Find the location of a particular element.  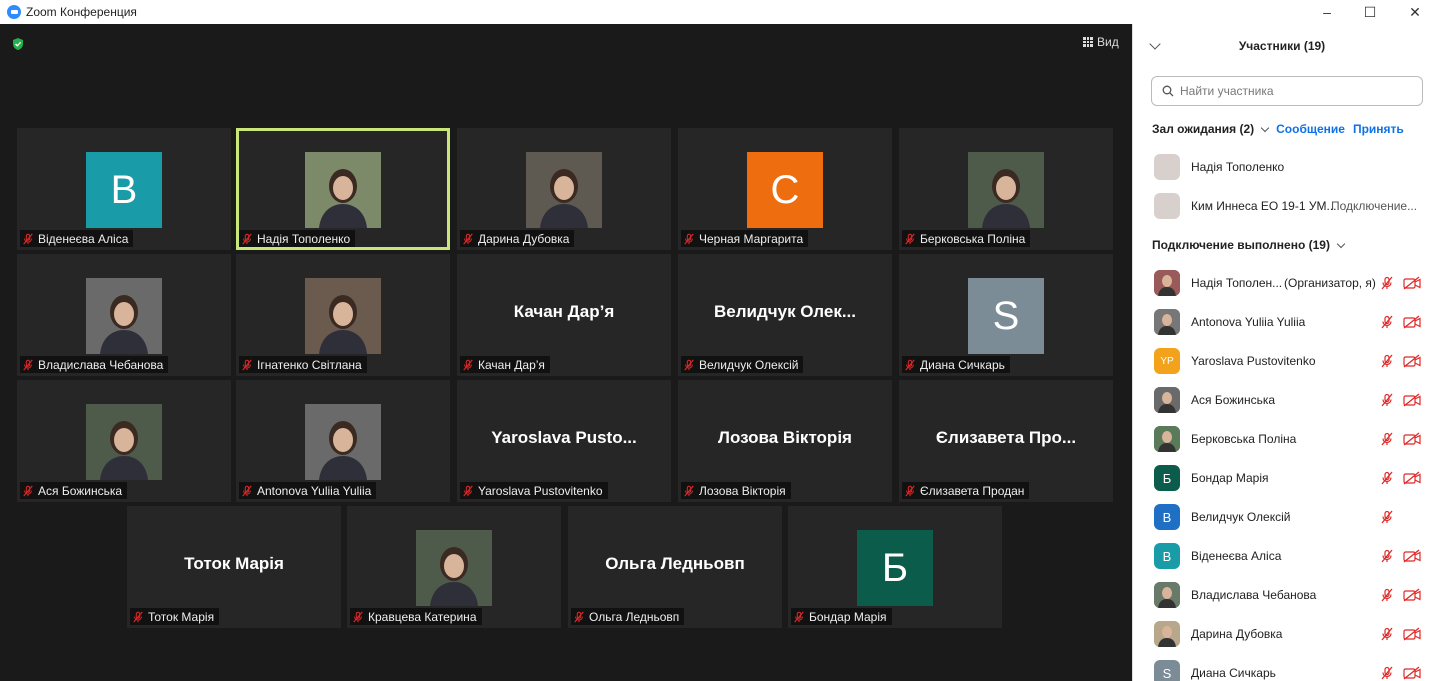

video-tile: Дарина Дубовка is located at coordinates (564, 189).